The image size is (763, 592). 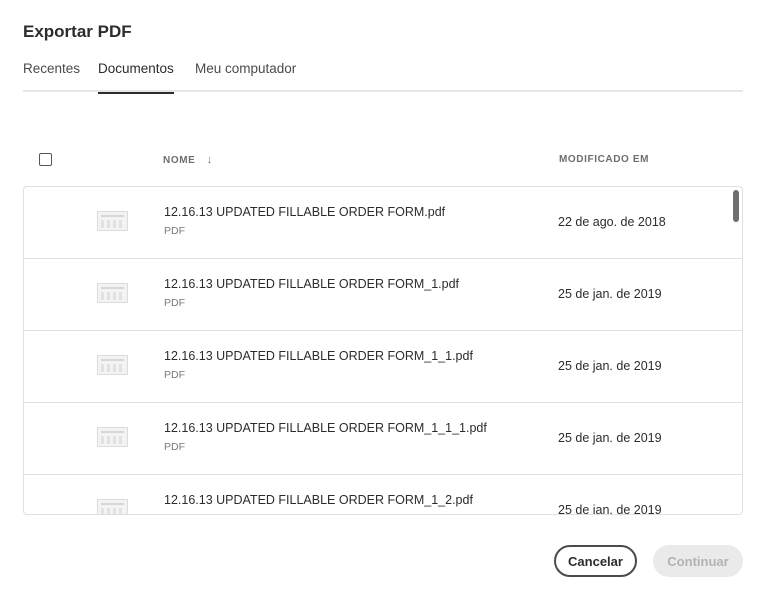 I want to click on continue-button: Continuar, so click(x=698, y=561).